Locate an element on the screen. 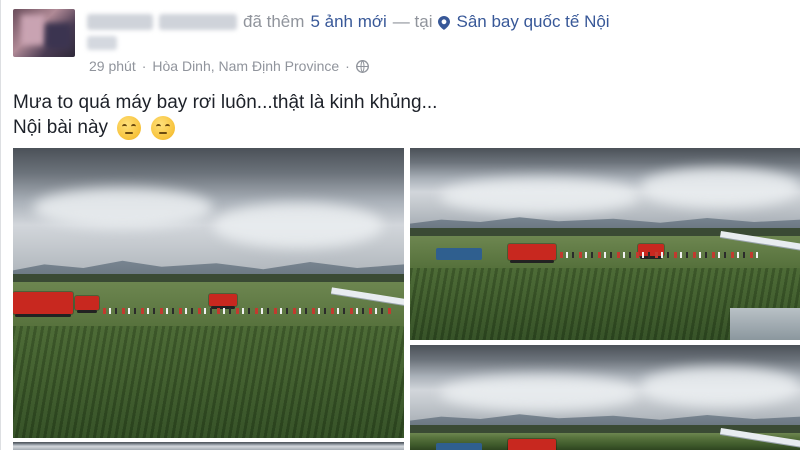  author-name-blurred is located at coordinates (120, 22).